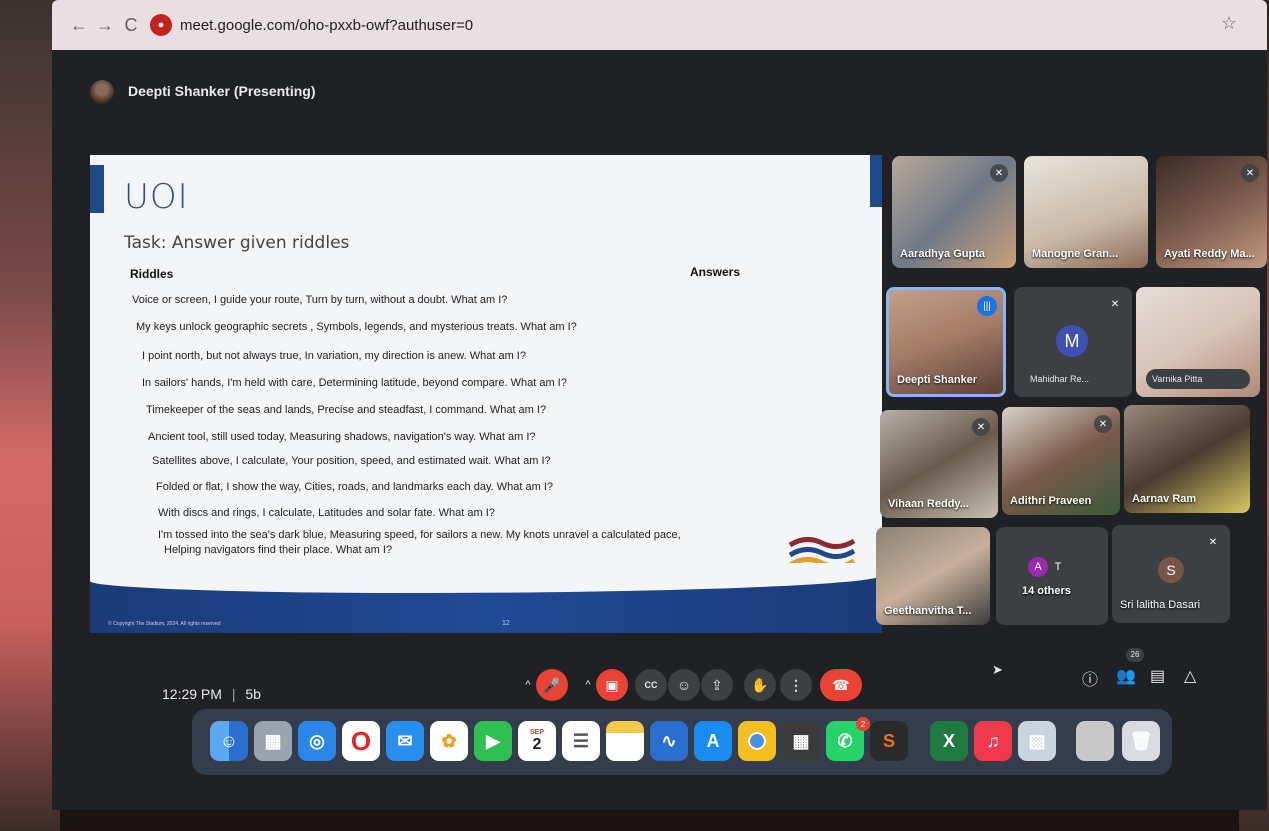 This screenshot has width=1269, height=831. I want to click on downloads-stack-icon, so click(1095, 741).